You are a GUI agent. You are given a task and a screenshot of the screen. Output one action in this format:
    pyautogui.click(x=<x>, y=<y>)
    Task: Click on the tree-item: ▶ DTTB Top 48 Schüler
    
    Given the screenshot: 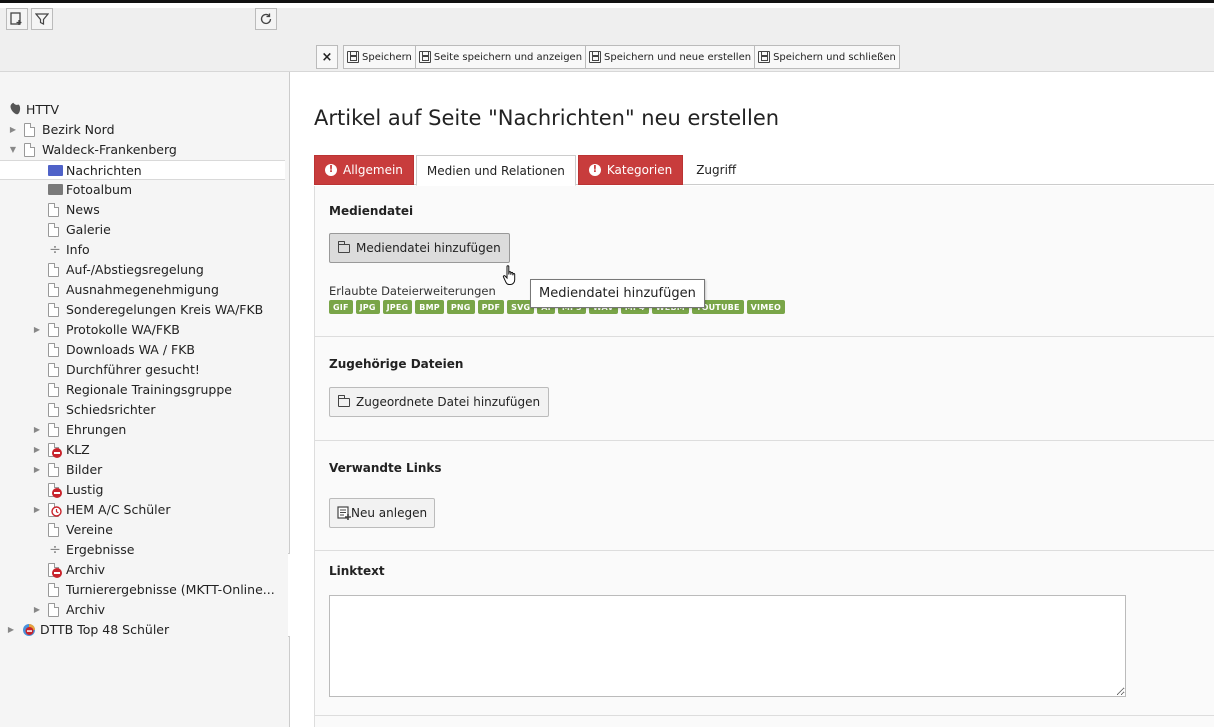 What is the action you would take?
    pyautogui.click(x=145, y=630)
    